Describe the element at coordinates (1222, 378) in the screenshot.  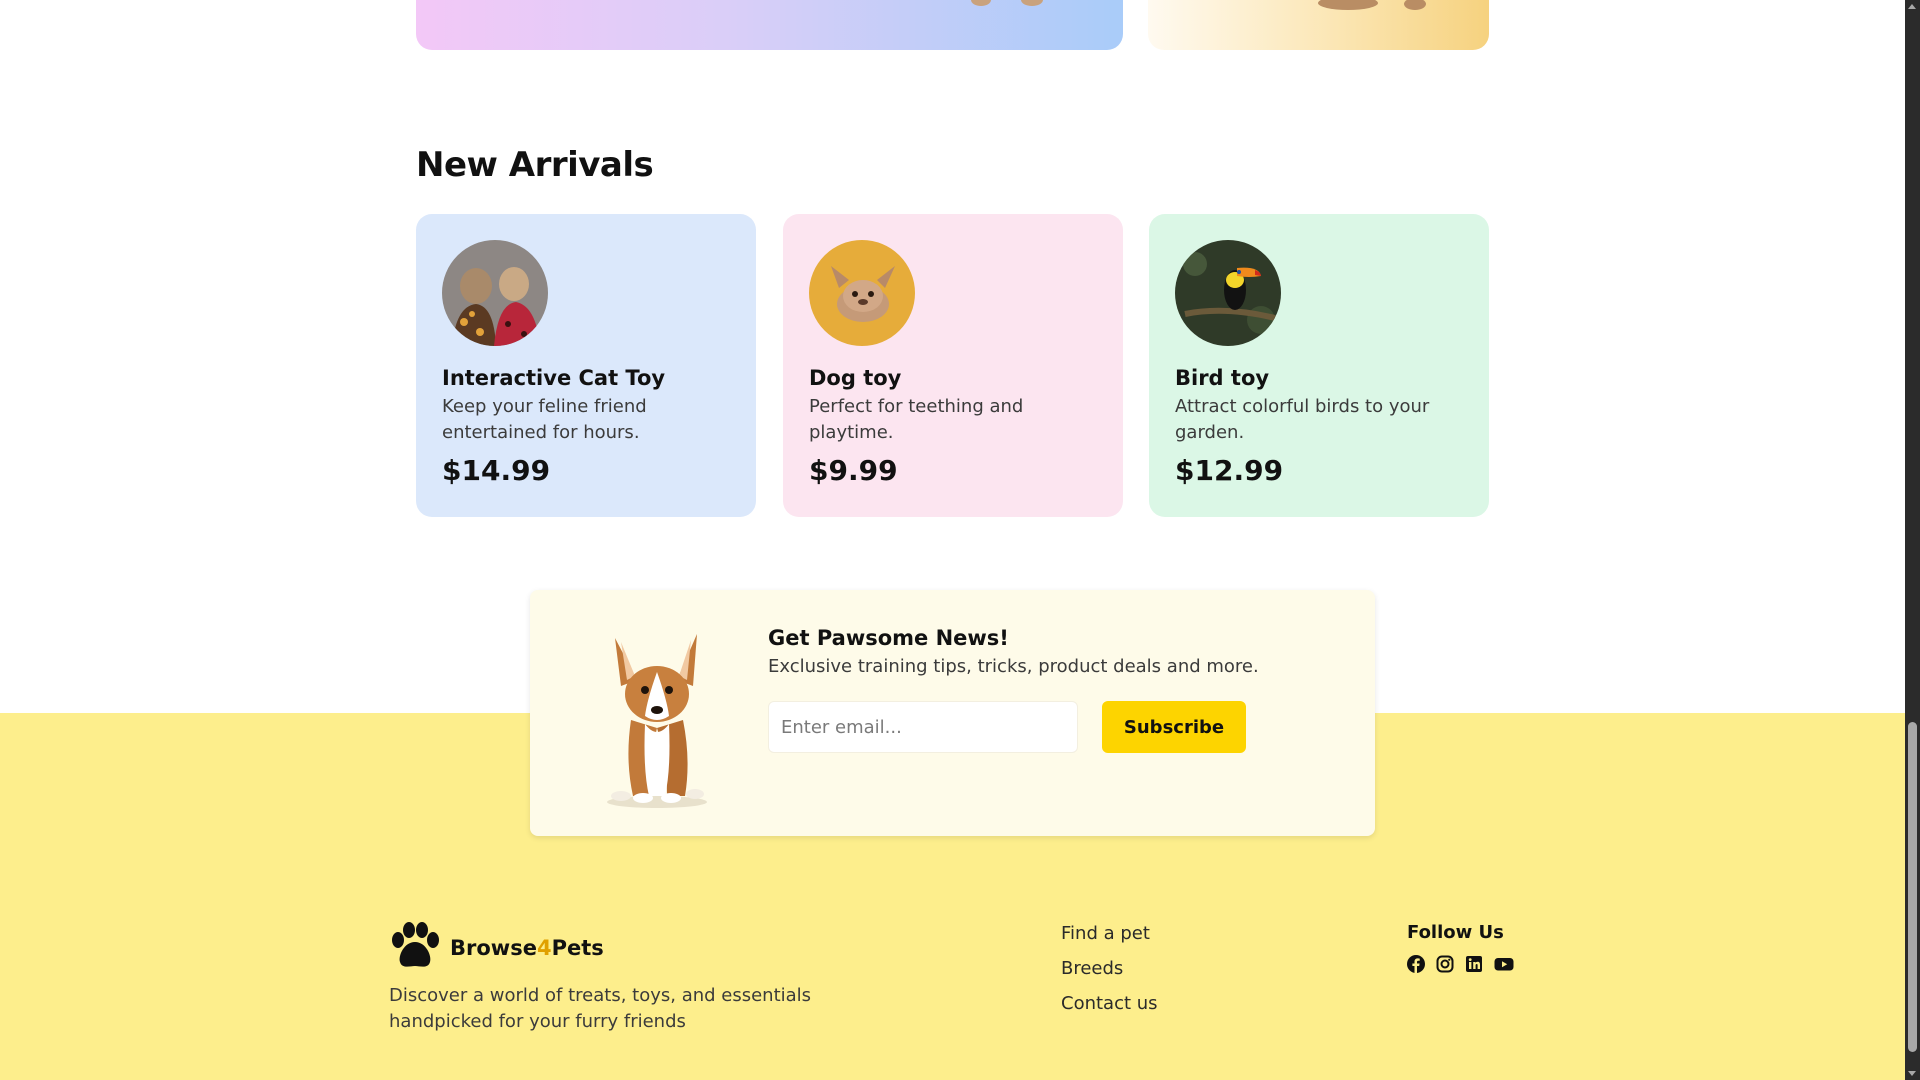
I see `product-name: Bird toy` at that location.